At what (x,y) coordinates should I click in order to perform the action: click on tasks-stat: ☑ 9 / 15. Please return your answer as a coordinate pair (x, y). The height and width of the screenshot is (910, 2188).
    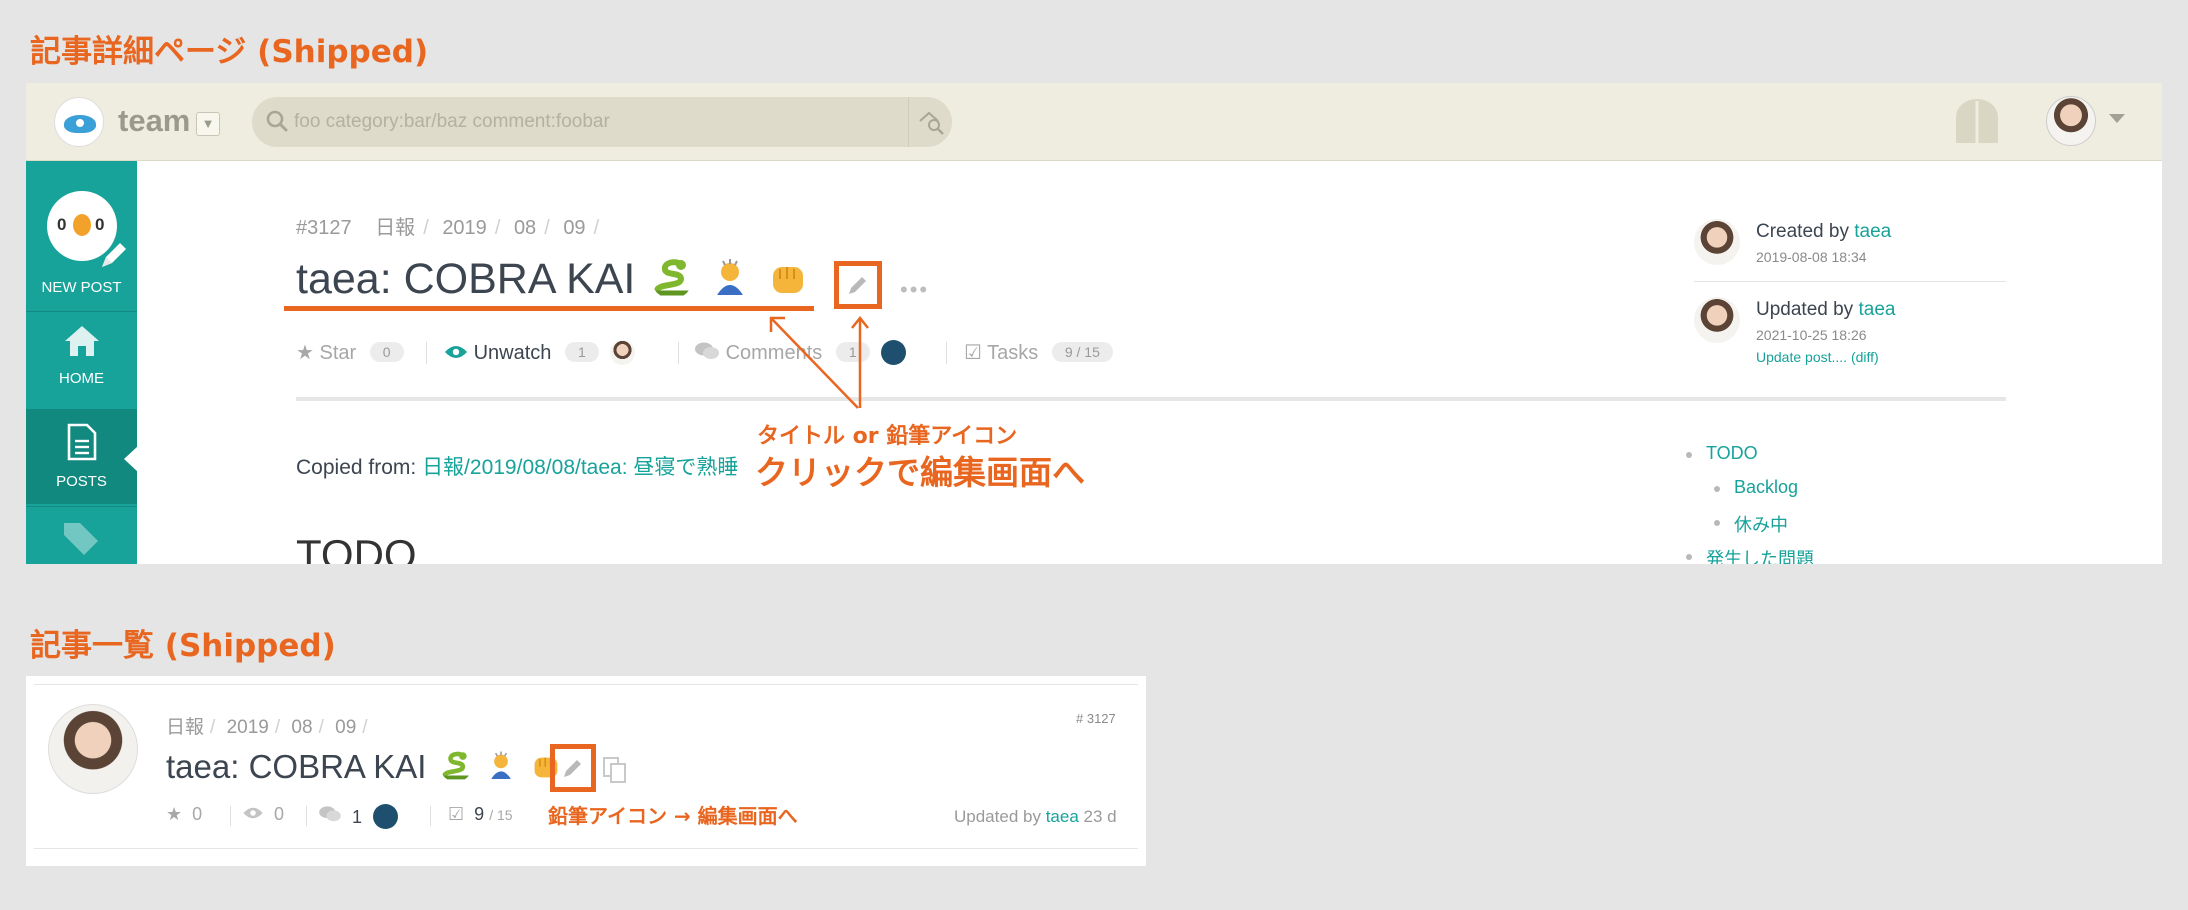
    Looking at the image, I should click on (480, 814).